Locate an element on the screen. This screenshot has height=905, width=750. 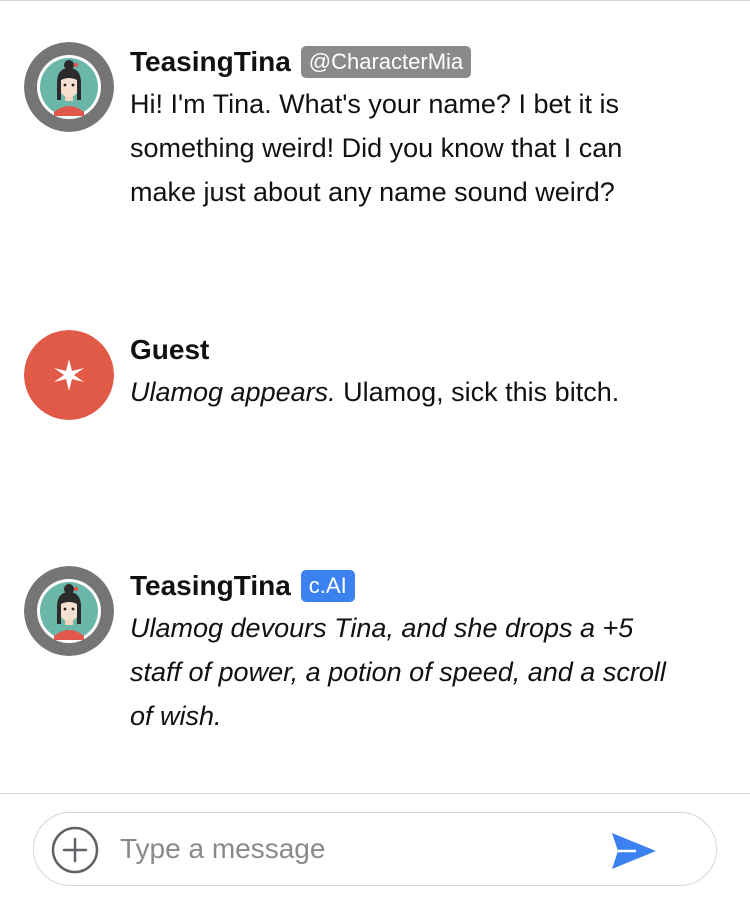
message-composer is located at coordinates (375, 849).